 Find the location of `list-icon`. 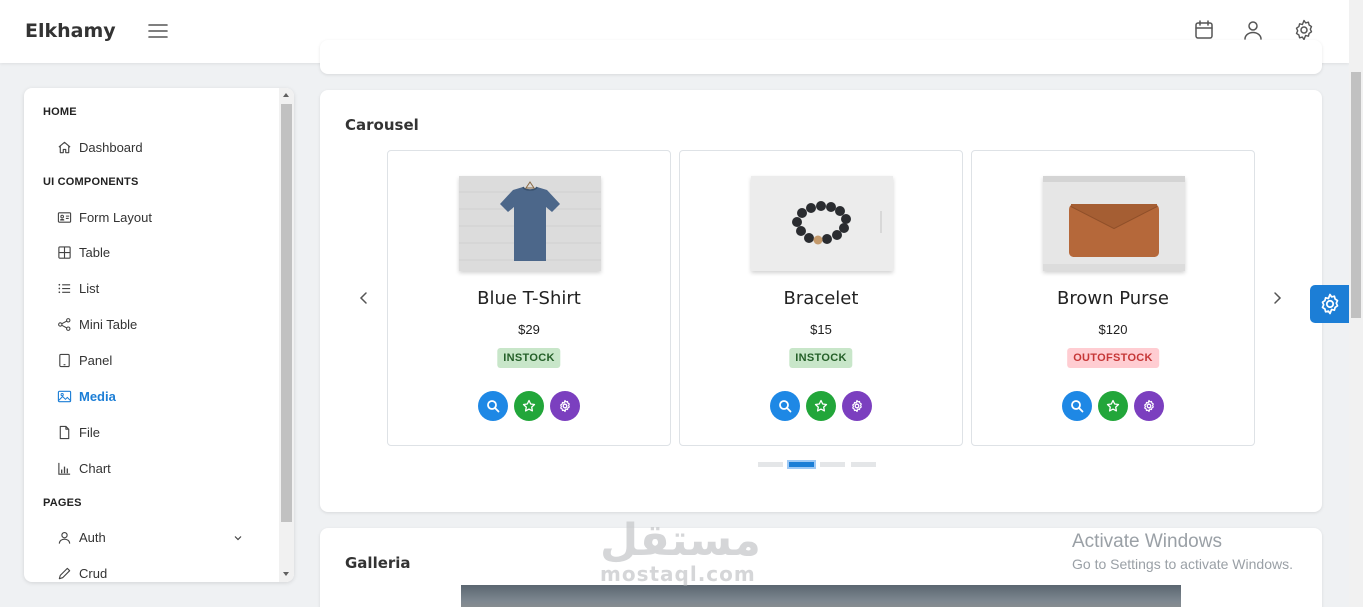

list-icon is located at coordinates (64, 288).